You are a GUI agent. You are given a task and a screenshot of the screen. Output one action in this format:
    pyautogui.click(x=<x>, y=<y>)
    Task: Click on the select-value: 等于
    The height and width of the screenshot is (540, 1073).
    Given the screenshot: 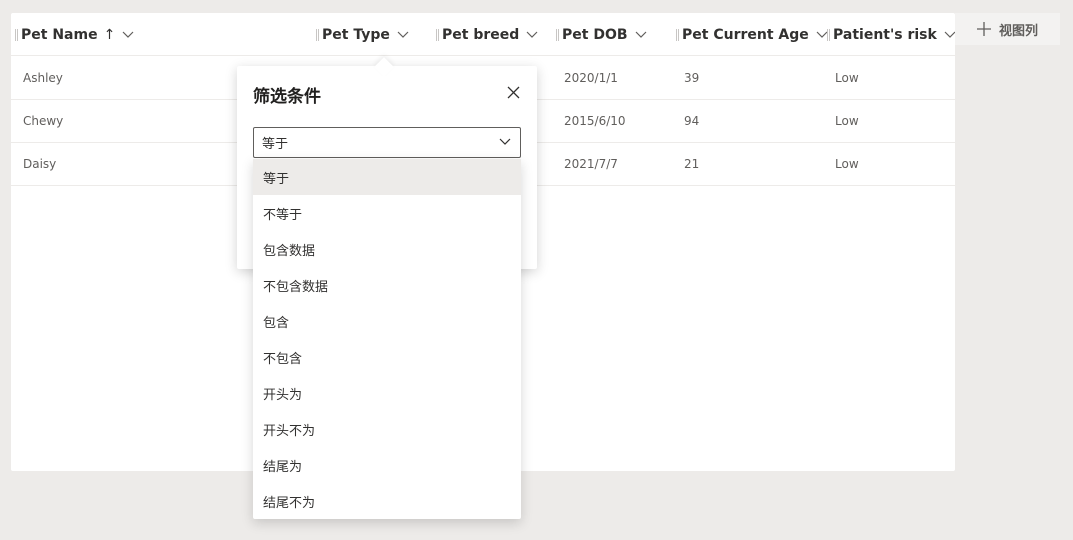 What is the action you would take?
    pyautogui.click(x=275, y=144)
    